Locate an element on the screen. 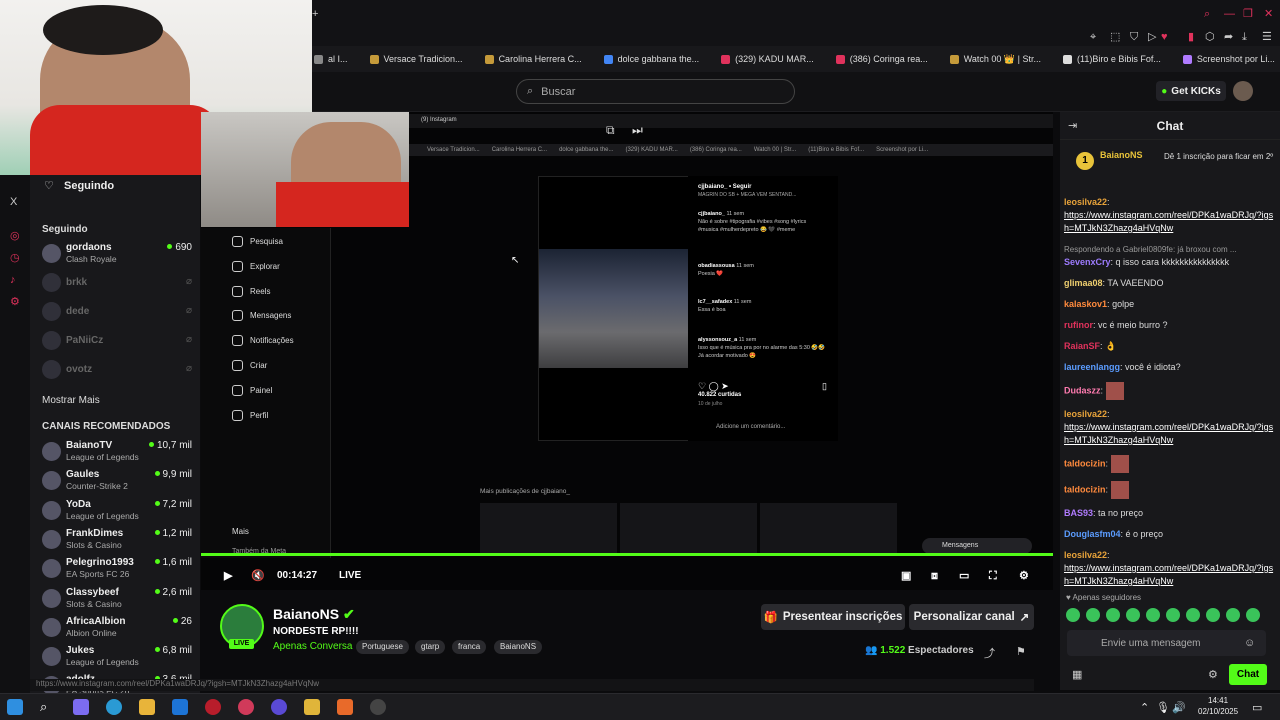 The image size is (1280, 720). comment-user: lc7__safadex is located at coordinates (715, 302).